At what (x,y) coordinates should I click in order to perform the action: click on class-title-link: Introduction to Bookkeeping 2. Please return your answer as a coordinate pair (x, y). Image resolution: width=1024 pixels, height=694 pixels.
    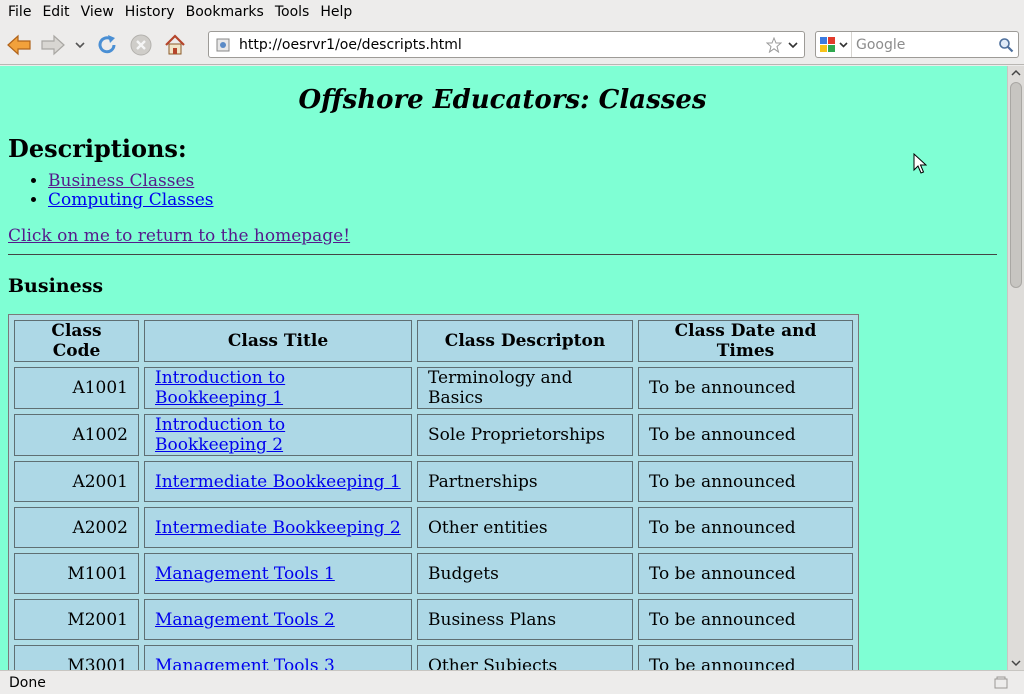
    Looking at the image, I should click on (220, 435).